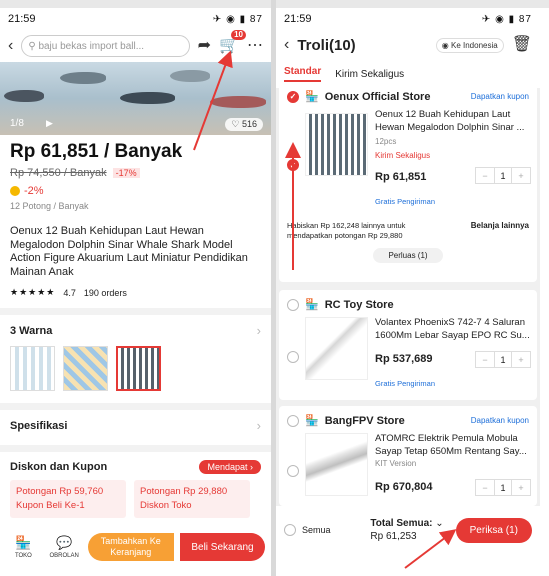  I want to click on total-summary: Total Semua: ⌄ Rp 61,253, so click(406, 530).